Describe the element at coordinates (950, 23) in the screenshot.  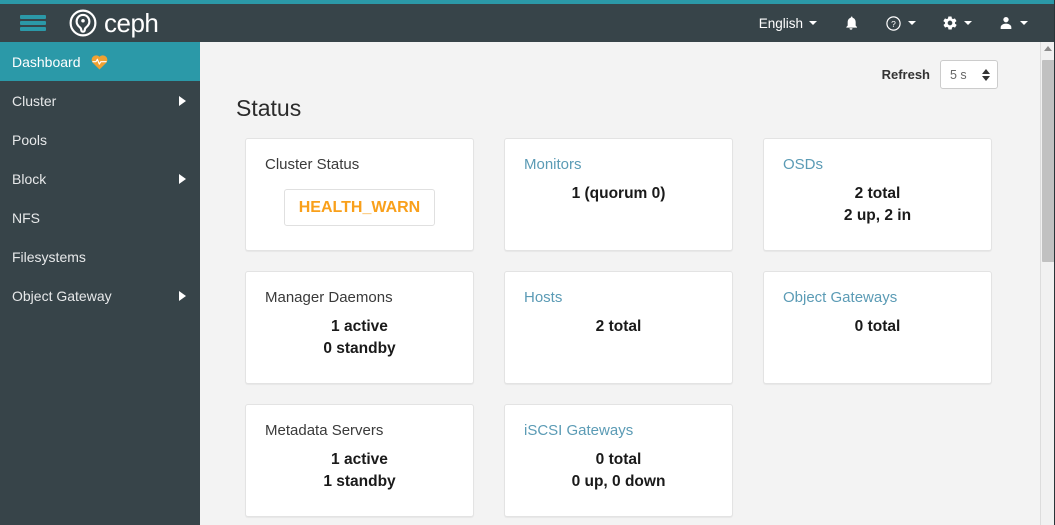
I see `gear-icon` at that location.